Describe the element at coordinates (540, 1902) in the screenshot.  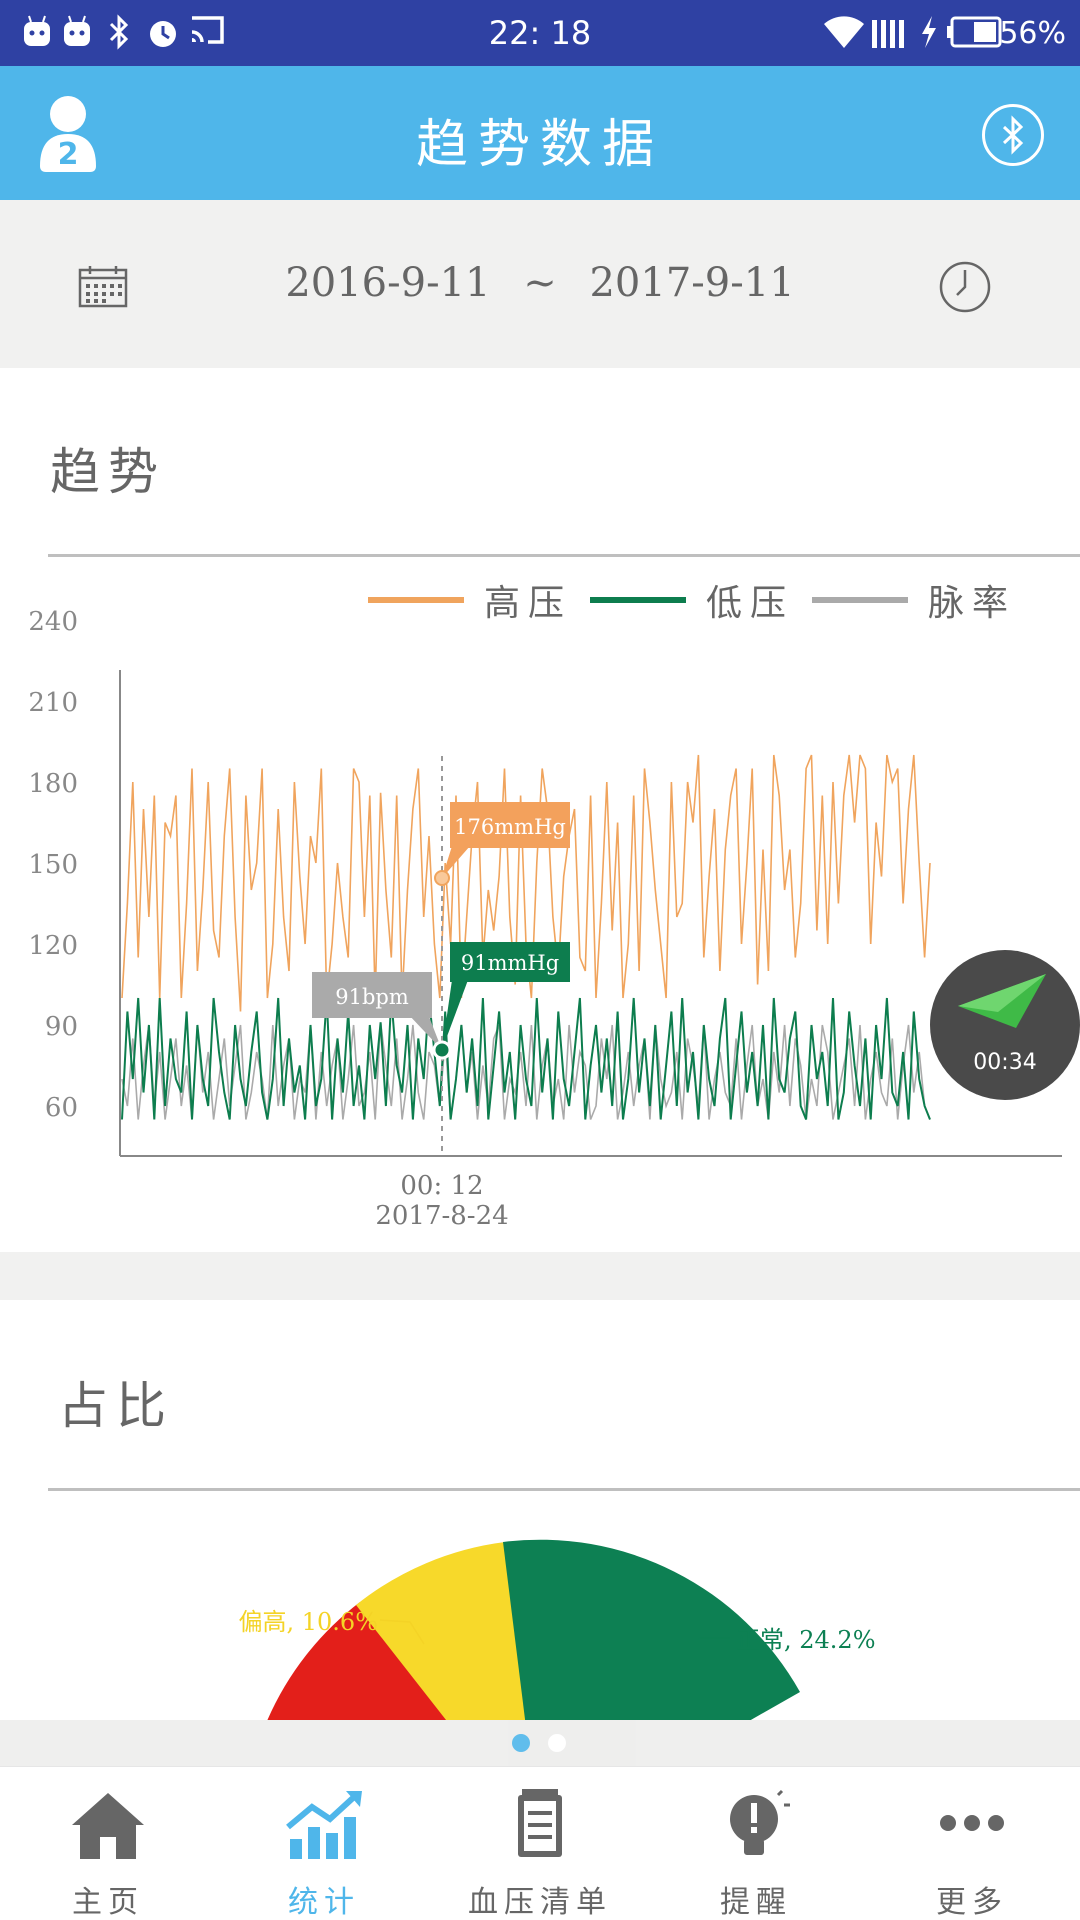
I see `nav-label: 血压清单` at that location.